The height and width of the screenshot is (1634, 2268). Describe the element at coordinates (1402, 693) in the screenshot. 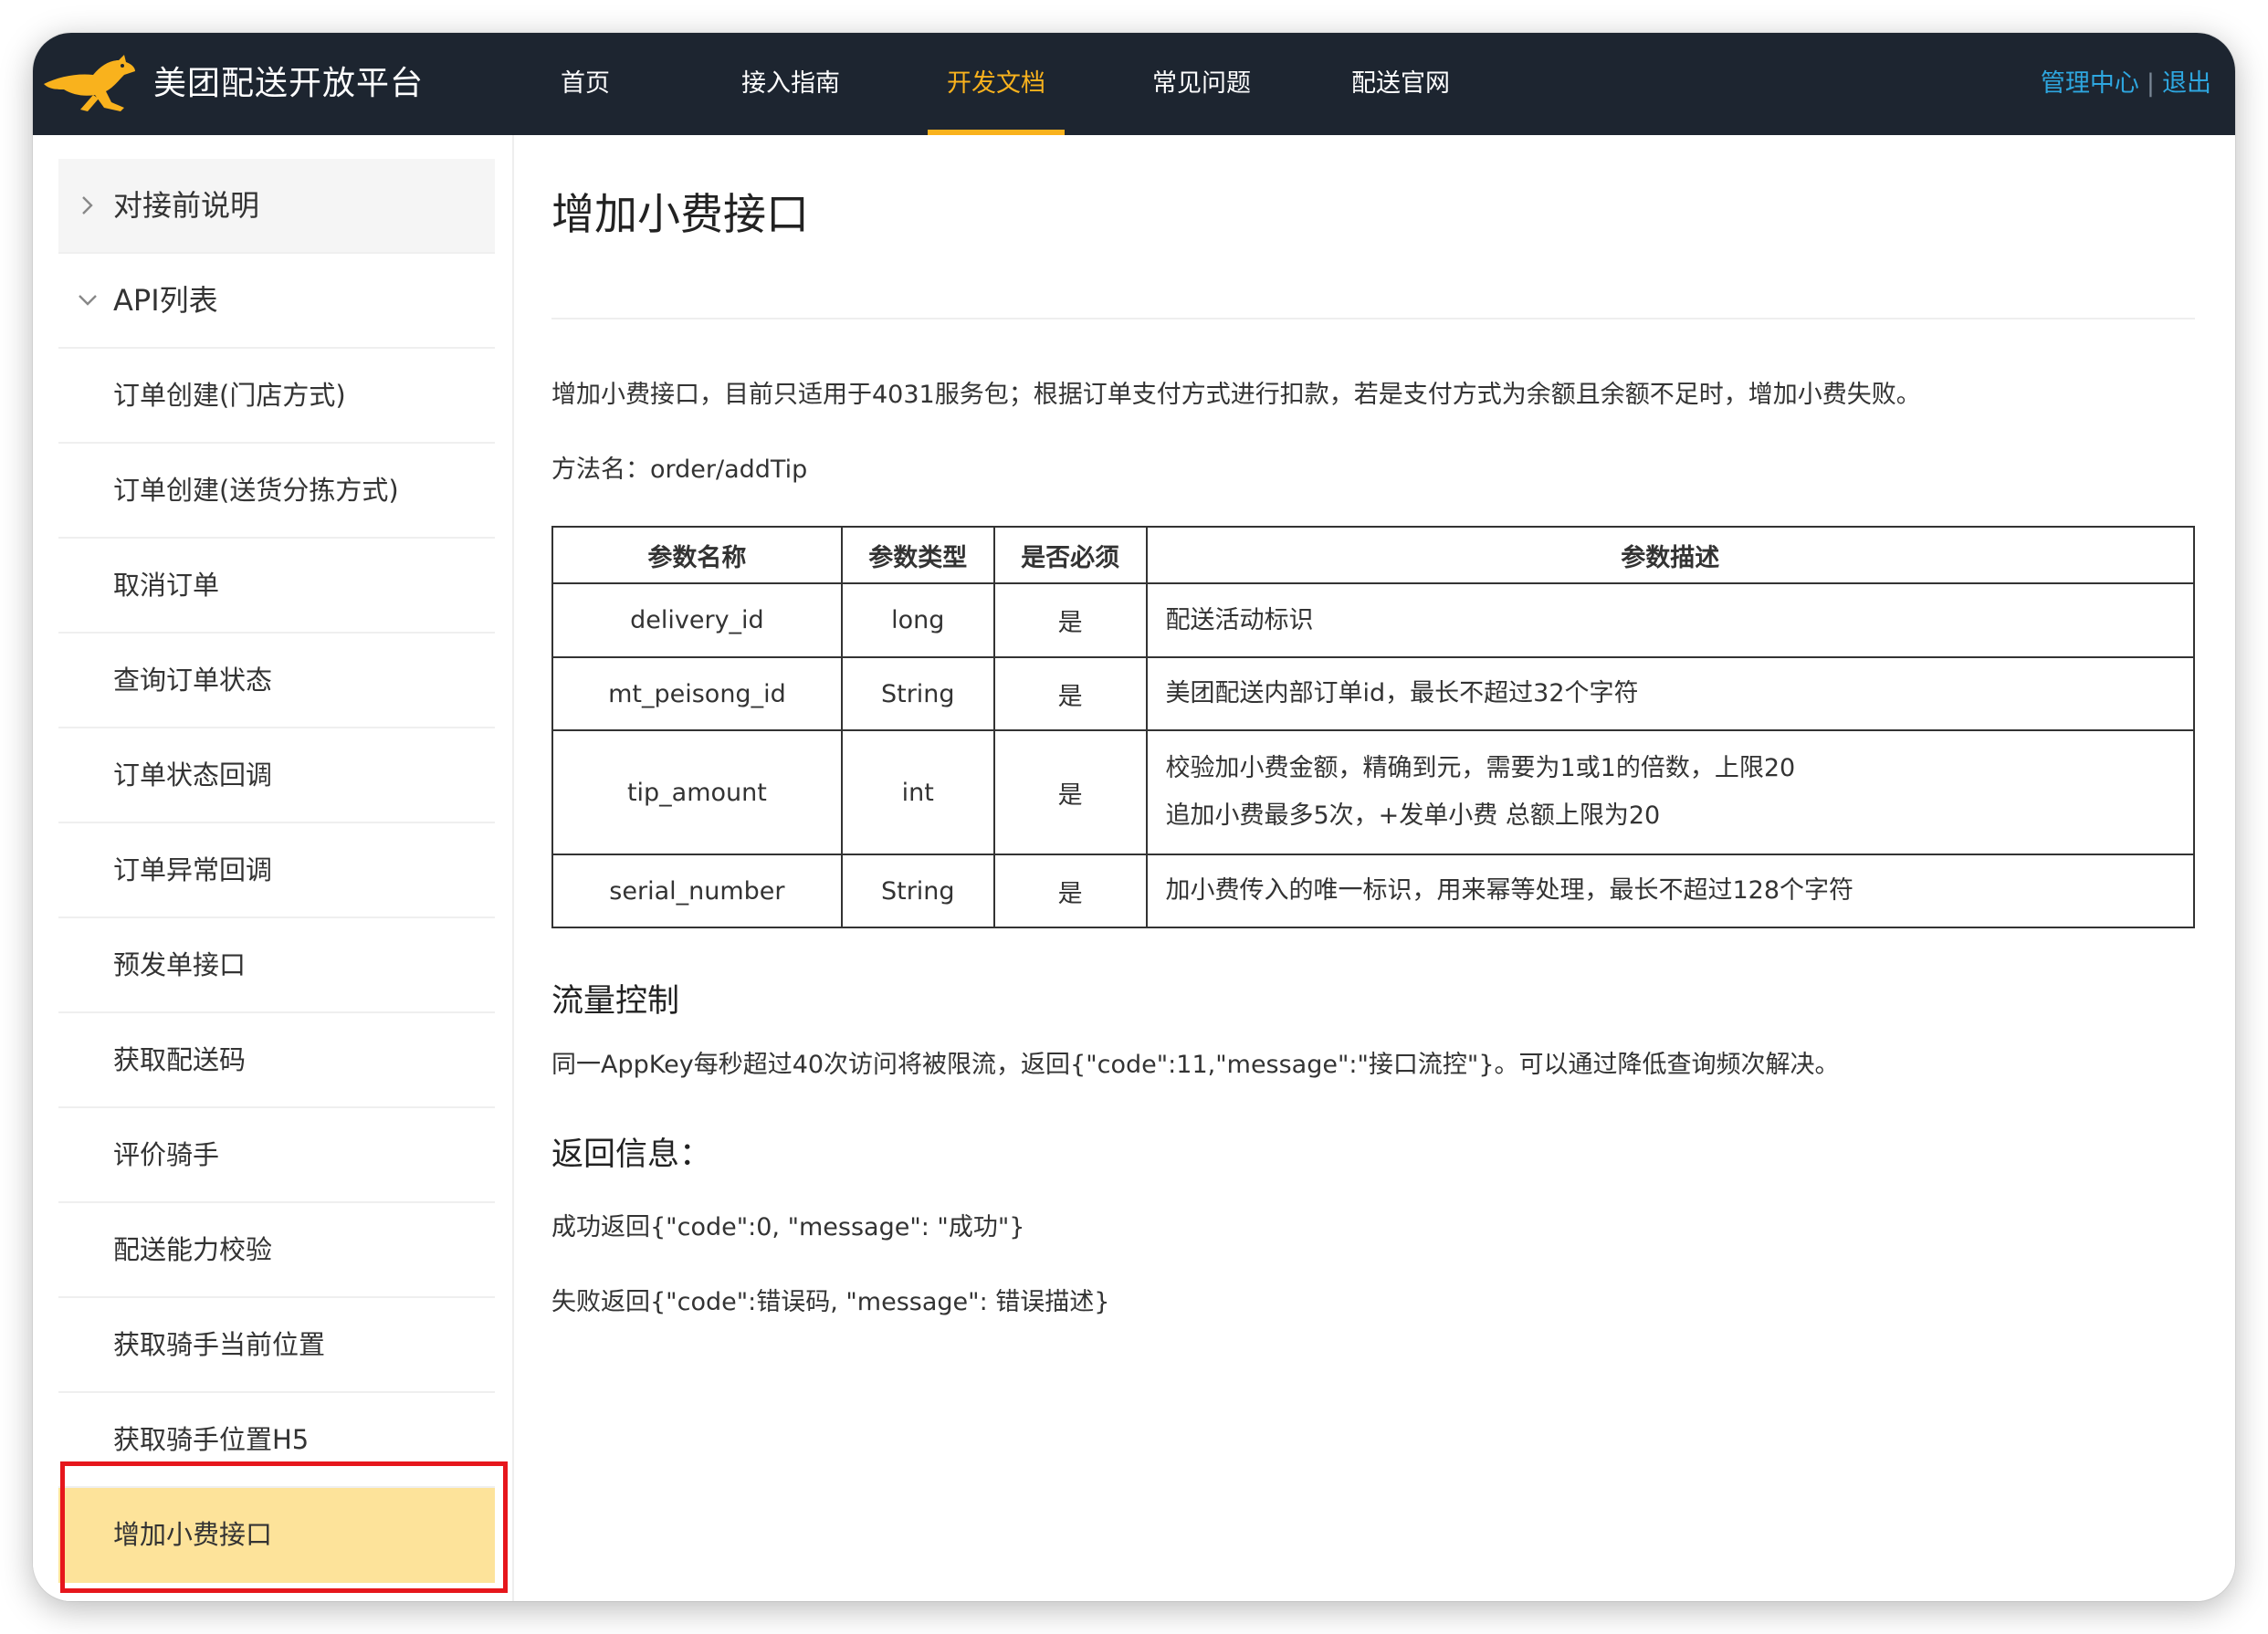

I see `param-desc-line: 美团配送内部订单id，最长不超过32个字符` at that location.